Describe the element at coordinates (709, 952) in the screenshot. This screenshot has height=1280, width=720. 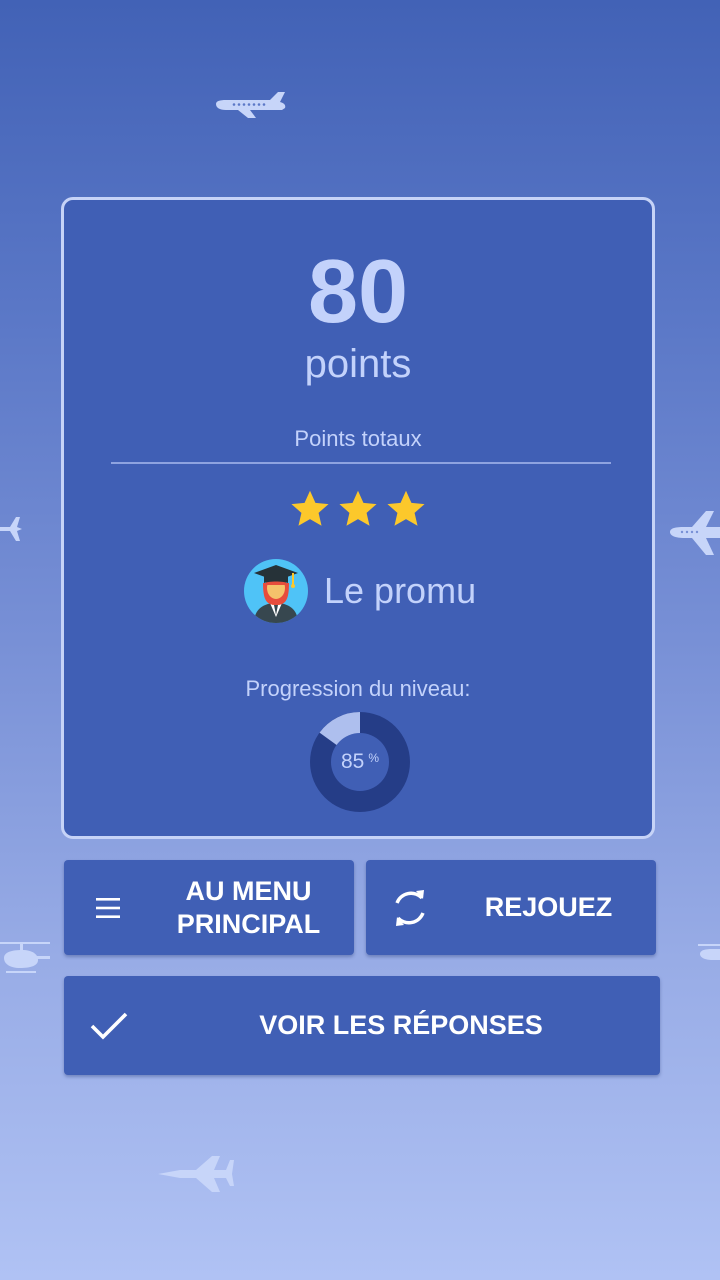
I see `background-helicopter-right-icon` at that location.